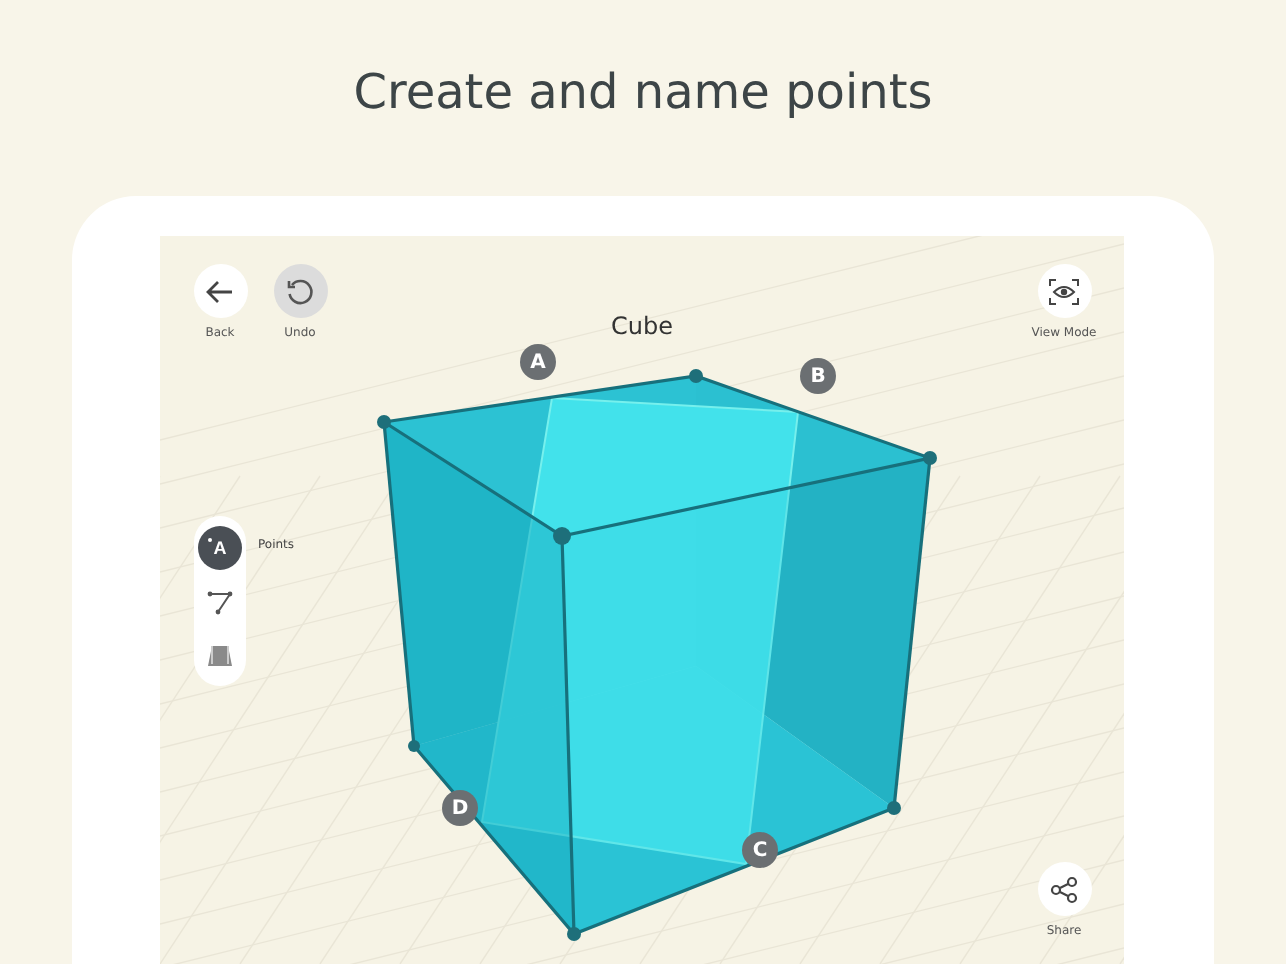 This screenshot has width=1286, height=964. I want to click on eye-icon, so click(1064, 291).